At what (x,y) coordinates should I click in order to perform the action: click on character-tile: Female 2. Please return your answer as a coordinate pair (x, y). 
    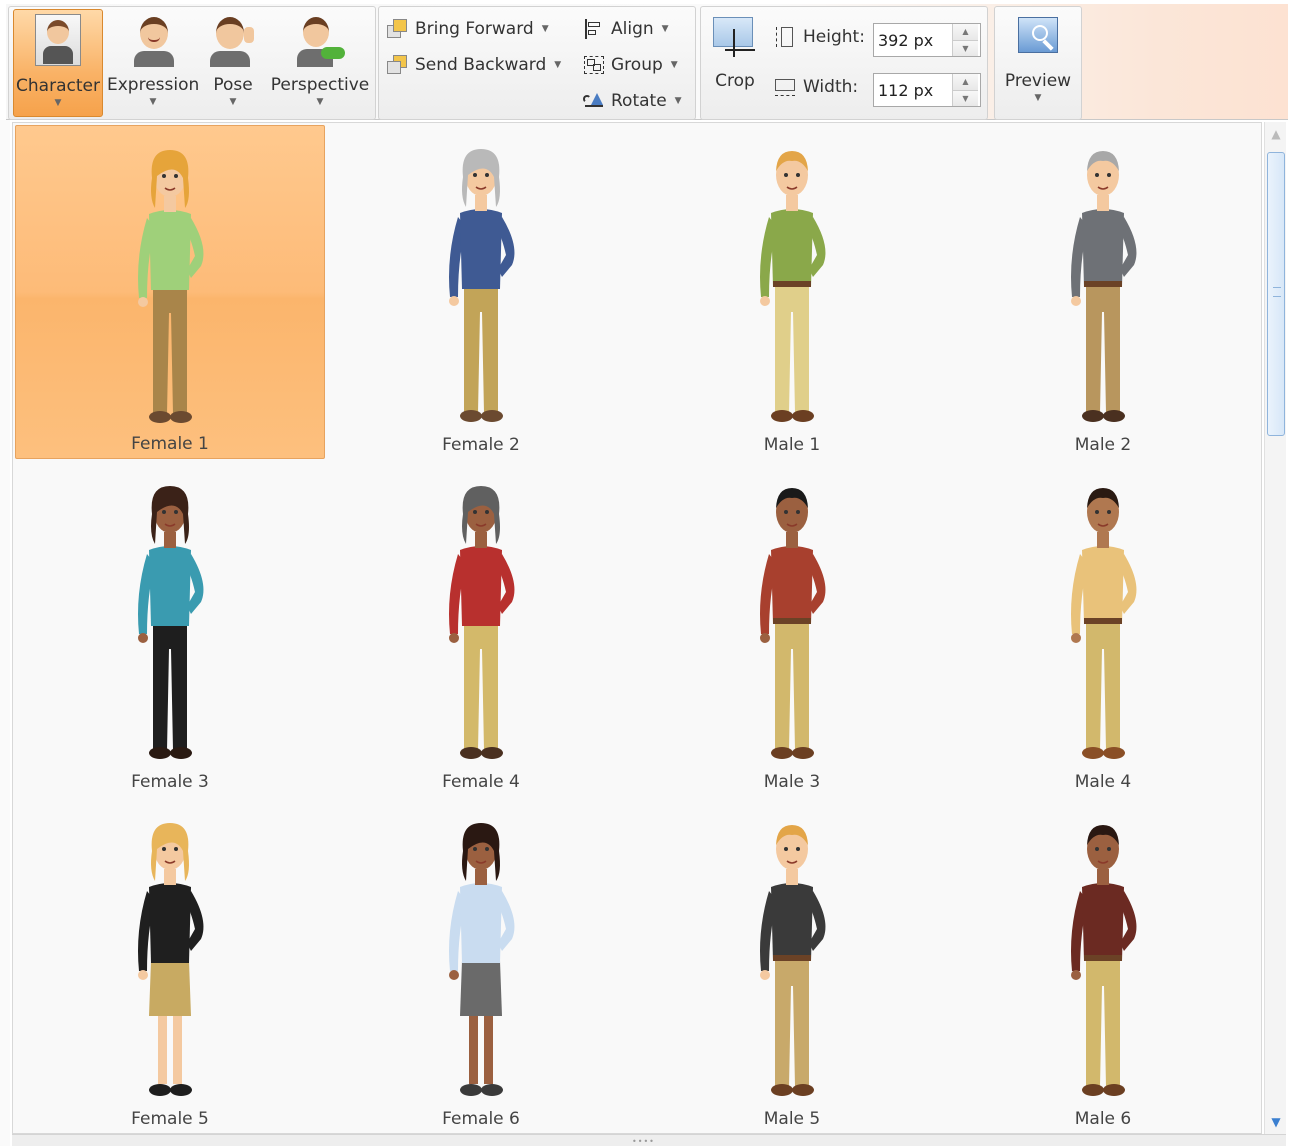
    Looking at the image, I should click on (481, 292).